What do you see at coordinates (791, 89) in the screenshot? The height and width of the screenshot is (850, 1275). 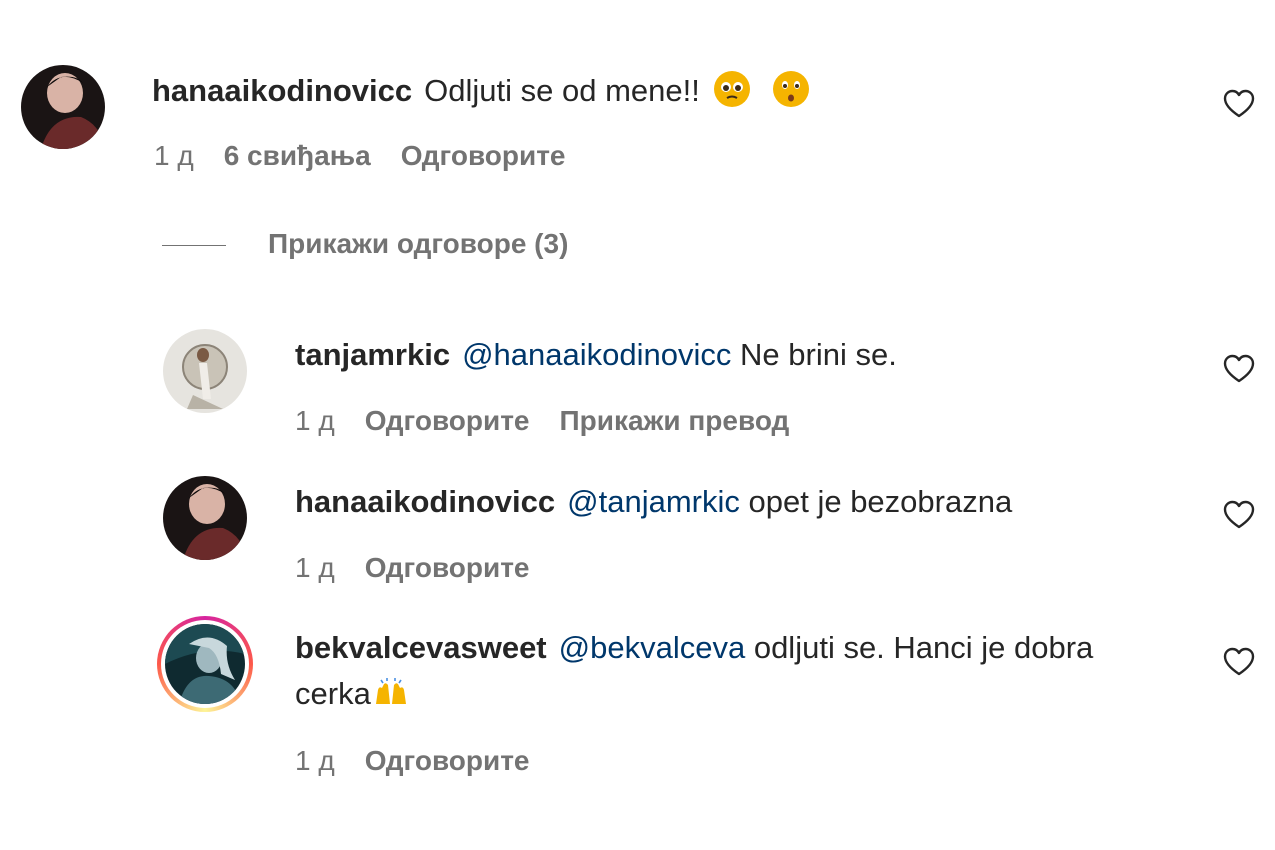 I see `kissing-face-emoji` at bounding box center [791, 89].